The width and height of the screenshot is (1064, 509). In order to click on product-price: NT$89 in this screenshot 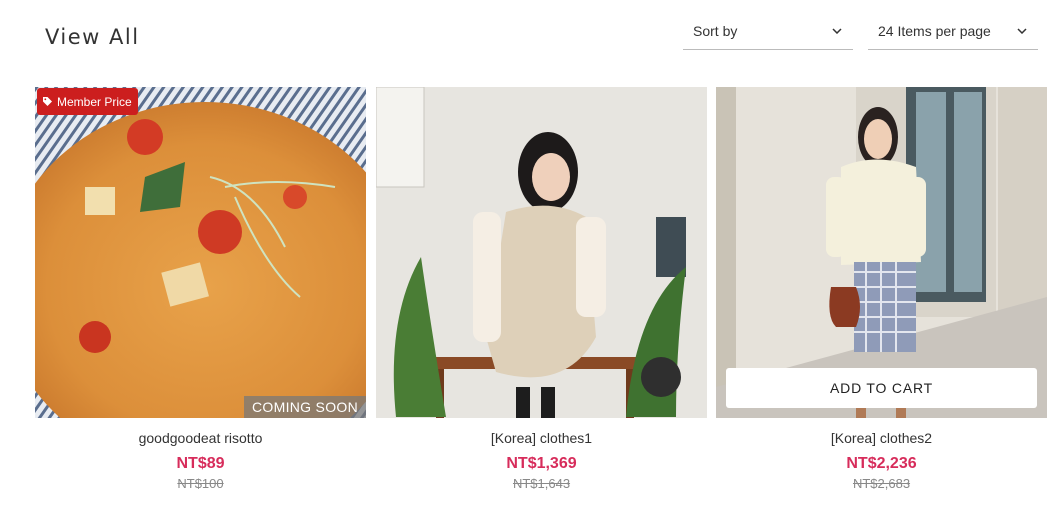, I will do `click(200, 463)`.